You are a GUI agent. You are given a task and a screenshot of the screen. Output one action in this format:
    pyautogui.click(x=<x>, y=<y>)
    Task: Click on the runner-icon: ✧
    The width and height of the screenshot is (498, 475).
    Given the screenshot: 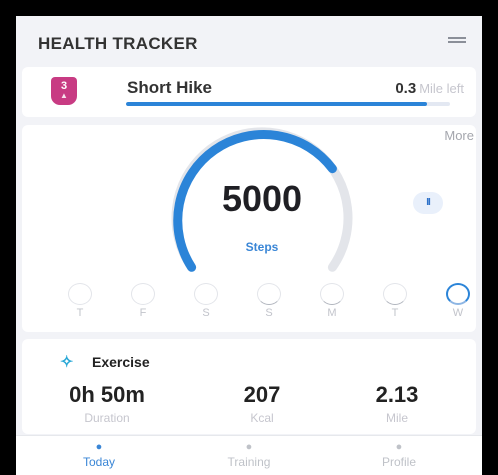 What is the action you would take?
    pyautogui.click(x=67, y=362)
    